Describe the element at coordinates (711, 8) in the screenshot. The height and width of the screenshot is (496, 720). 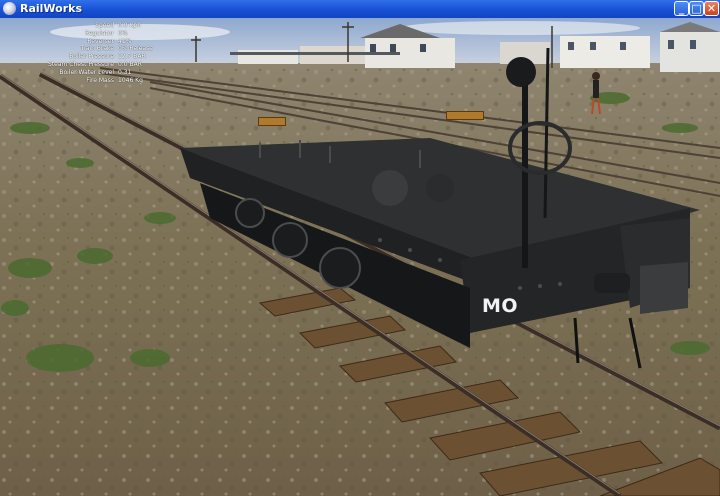
I see `close-button: ✕` at that location.